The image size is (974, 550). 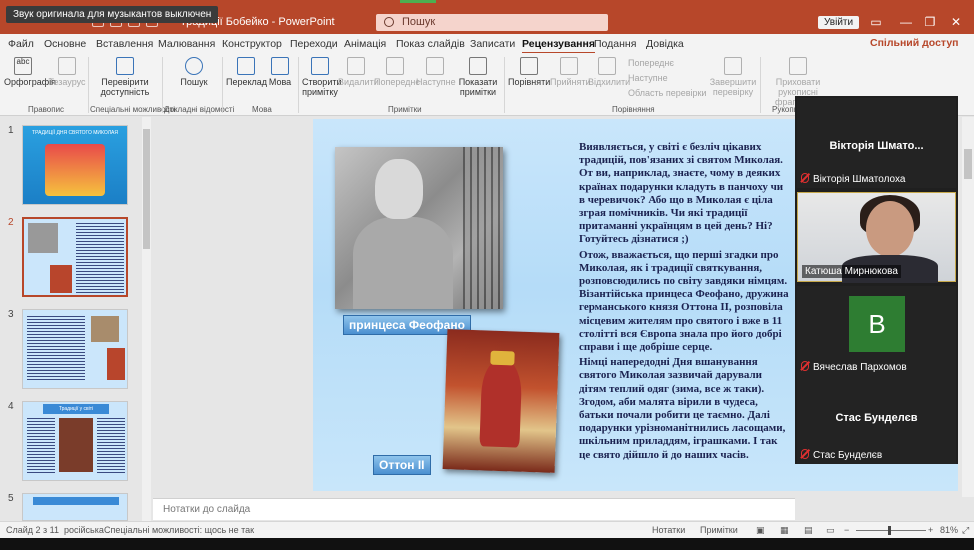 What do you see at coordinates (876, 22) in the screenshot?
I see `ribbon-display-icon: ▭` at bounding box center [876, 22].